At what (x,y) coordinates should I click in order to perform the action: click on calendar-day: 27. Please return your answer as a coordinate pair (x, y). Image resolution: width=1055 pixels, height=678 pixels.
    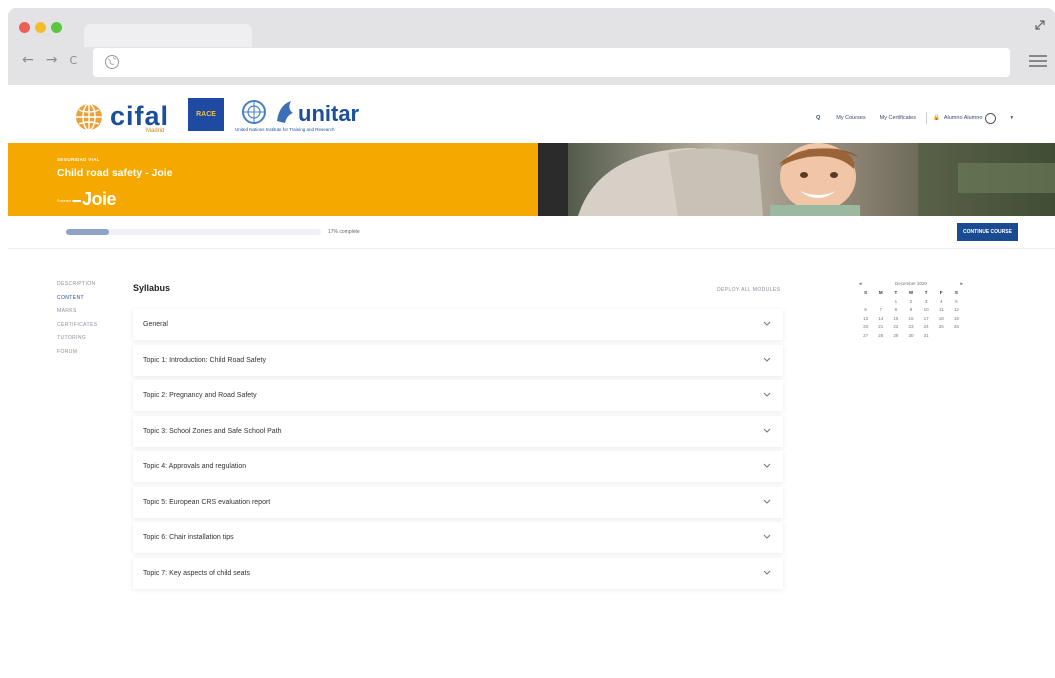
    Looking at the image, I should click on (865, 336).